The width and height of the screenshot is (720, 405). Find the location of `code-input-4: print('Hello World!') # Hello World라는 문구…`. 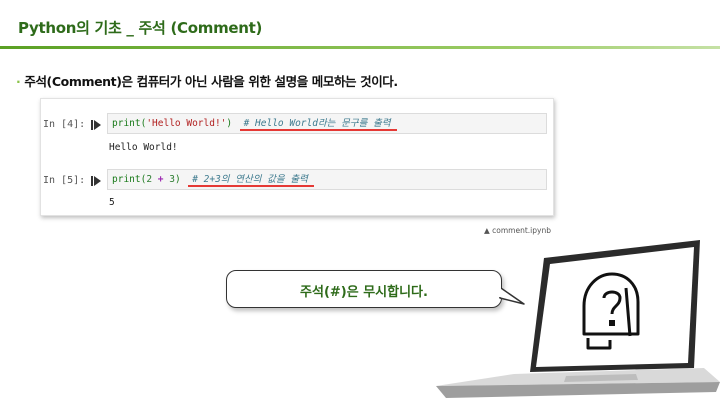

code-input-4: print('Hello World!') # Hello World라는 문구… is located at coordinates (327, 123).